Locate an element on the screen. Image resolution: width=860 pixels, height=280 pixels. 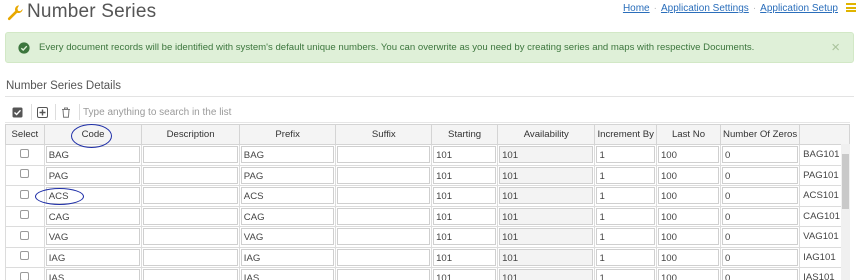
column-header-number-of-zeros: Number Of Zeros is located at coordinates (760, 134).